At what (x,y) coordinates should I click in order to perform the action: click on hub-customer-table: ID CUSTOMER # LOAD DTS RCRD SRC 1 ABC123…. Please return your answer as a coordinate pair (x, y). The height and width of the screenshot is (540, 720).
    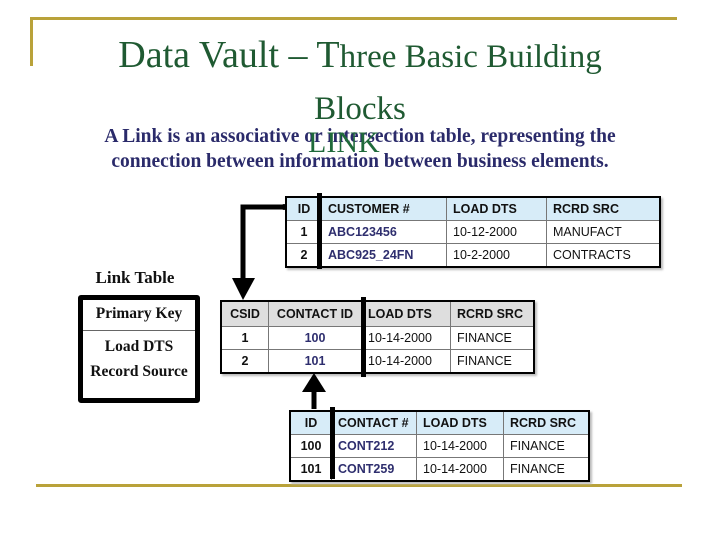
    Looking at the image, I should click on (473, 232).